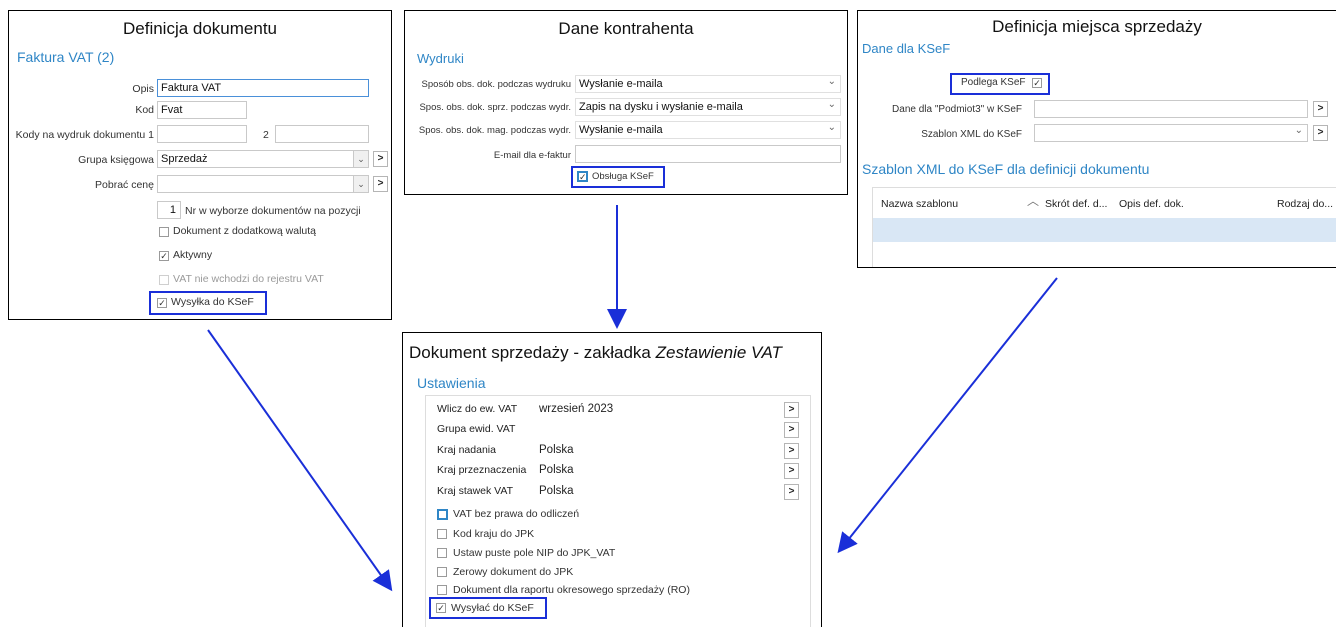 The image size is (1336, 627). Describe the element at coordinates (621, 84) in the screenshot. I see `wydruk-row-1-value: Wysłanie e-maila` at that location.